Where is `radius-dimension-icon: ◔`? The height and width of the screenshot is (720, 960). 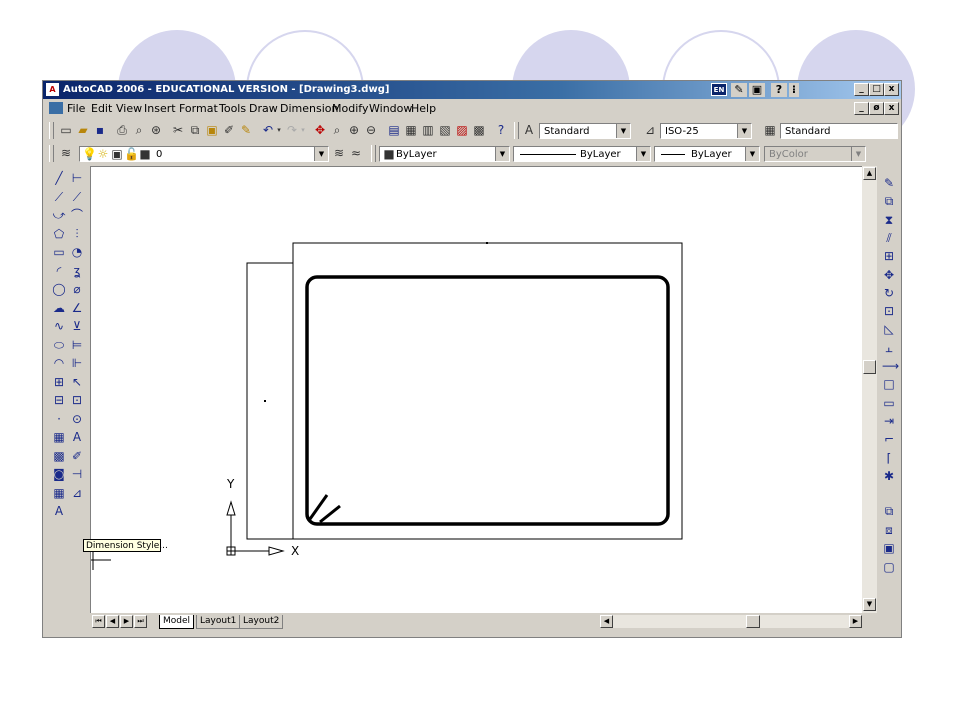
radius-dimension-icon: ◔ is located at coordinates (77, 252).